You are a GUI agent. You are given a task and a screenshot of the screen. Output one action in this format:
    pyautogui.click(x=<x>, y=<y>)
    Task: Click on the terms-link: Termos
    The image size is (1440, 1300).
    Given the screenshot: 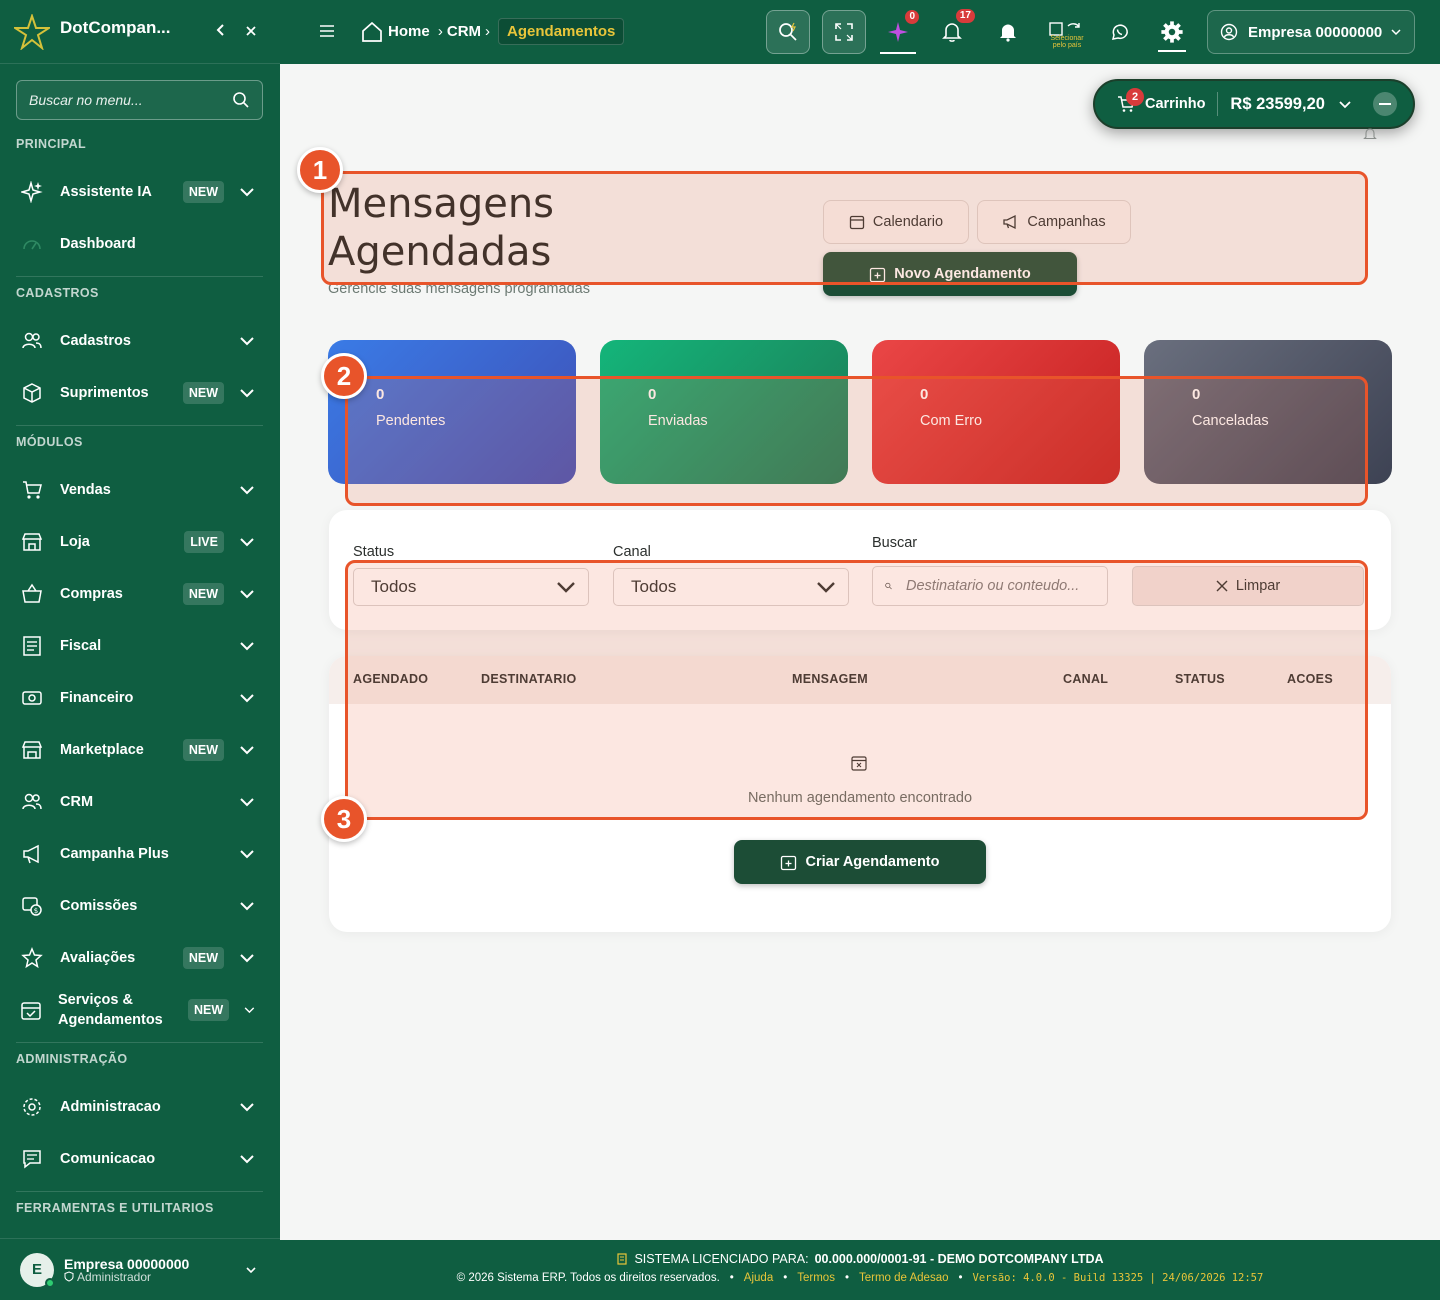 What is the action you would take?
    pyautogui.click(x=816, y=1278)
    